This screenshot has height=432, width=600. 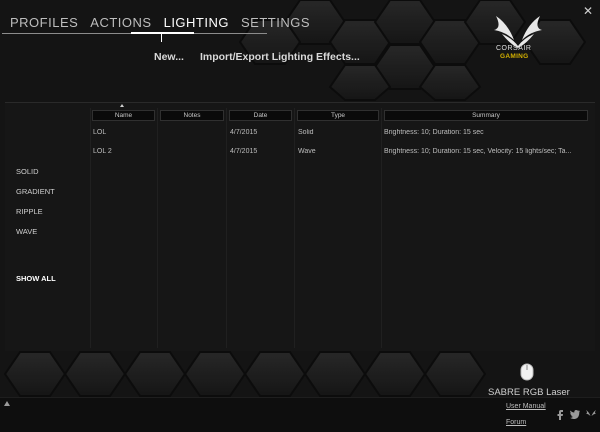 I want to click on tab-settings: SETTINGS, so click(x=279, y=25).